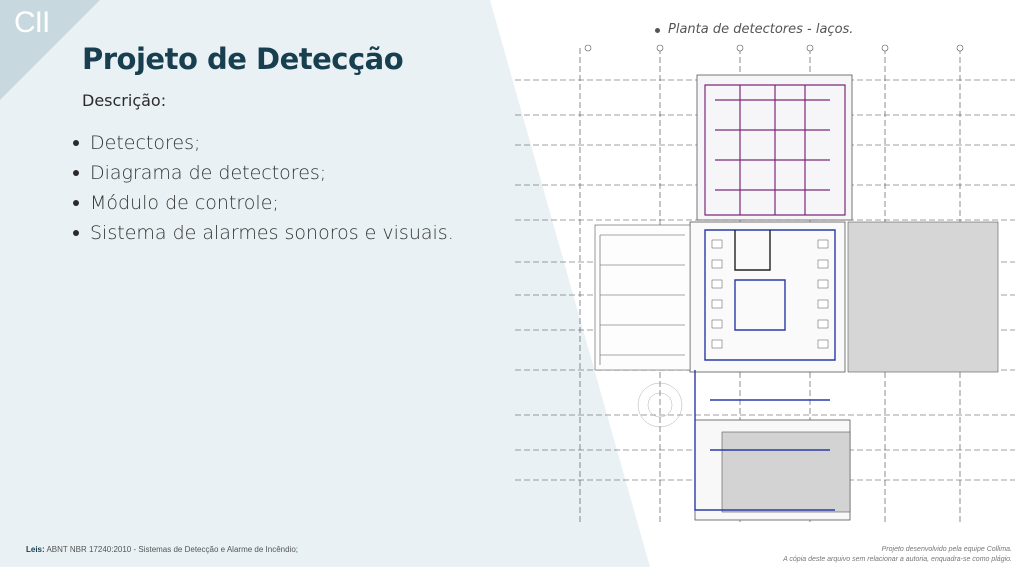  I want to click on bullet-item: Diagrama de detectores;, so click(262, 173).